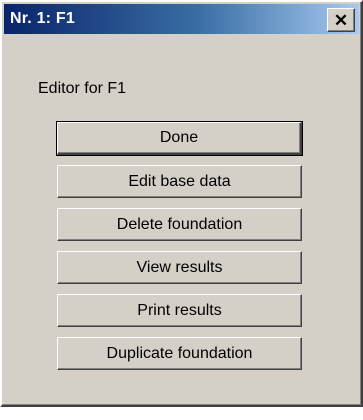 The height and width of the screenshot is (420, 363). What do you see at coordinates (82, 88) in the screenshot?
I see `editor-heading: Editor for F1` at bounding box center [82, 88].